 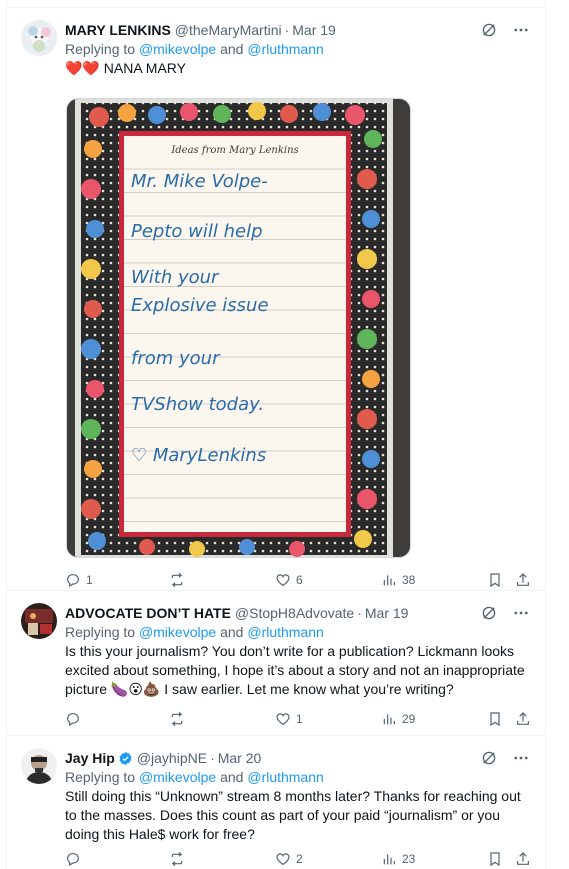 I want to click on reply-count: 1, so click(x=89, y=580).